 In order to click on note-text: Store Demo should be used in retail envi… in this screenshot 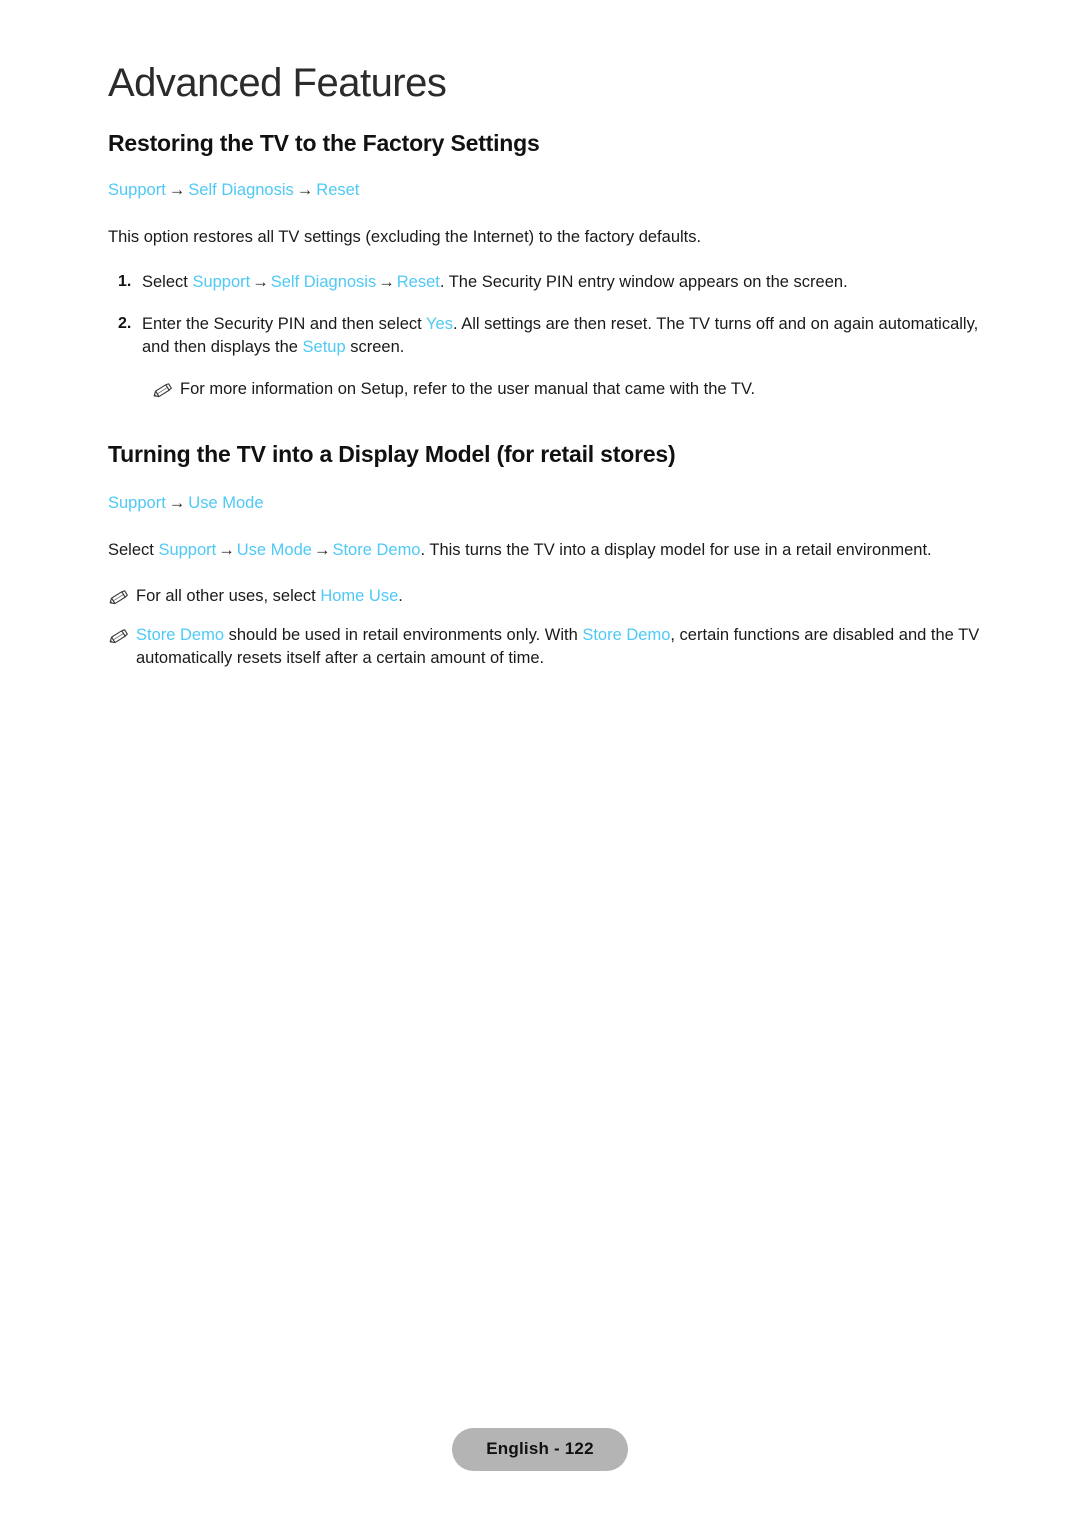, I will do `click(562, 647)`.